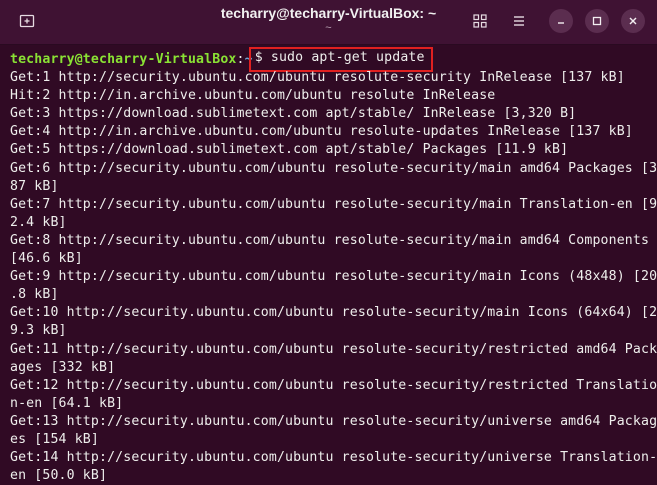 The width and height of the screenshot is (657, 485). I want to click on grid-view-icon, so click(480, 21).